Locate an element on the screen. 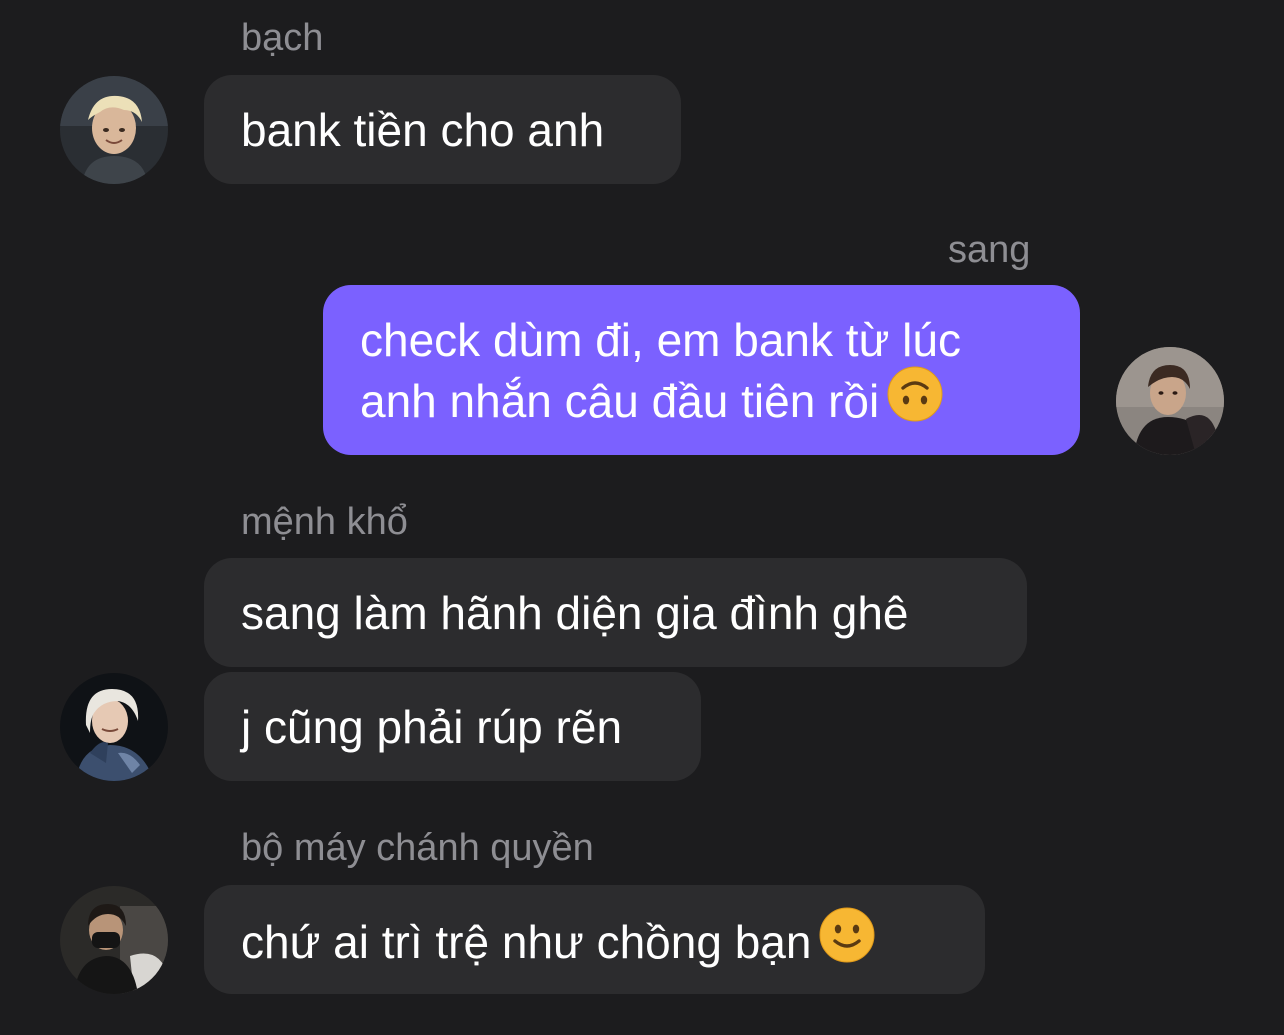 The height and width of the screenshot is (1035, 1284). message-text: chứ ai trì trệ như chồng bạn is located at coordinates (526, 942).